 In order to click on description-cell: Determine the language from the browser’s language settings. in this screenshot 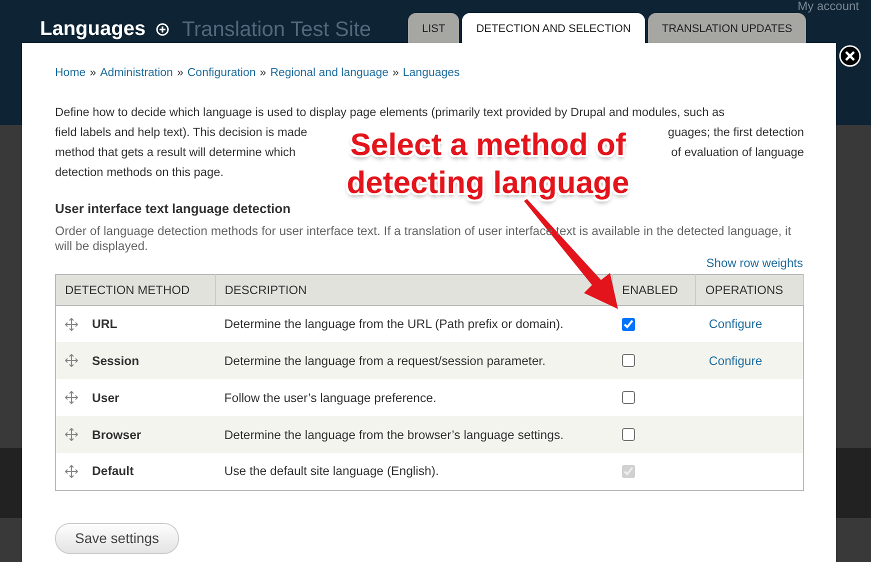, I will do `click(413, 435)`.